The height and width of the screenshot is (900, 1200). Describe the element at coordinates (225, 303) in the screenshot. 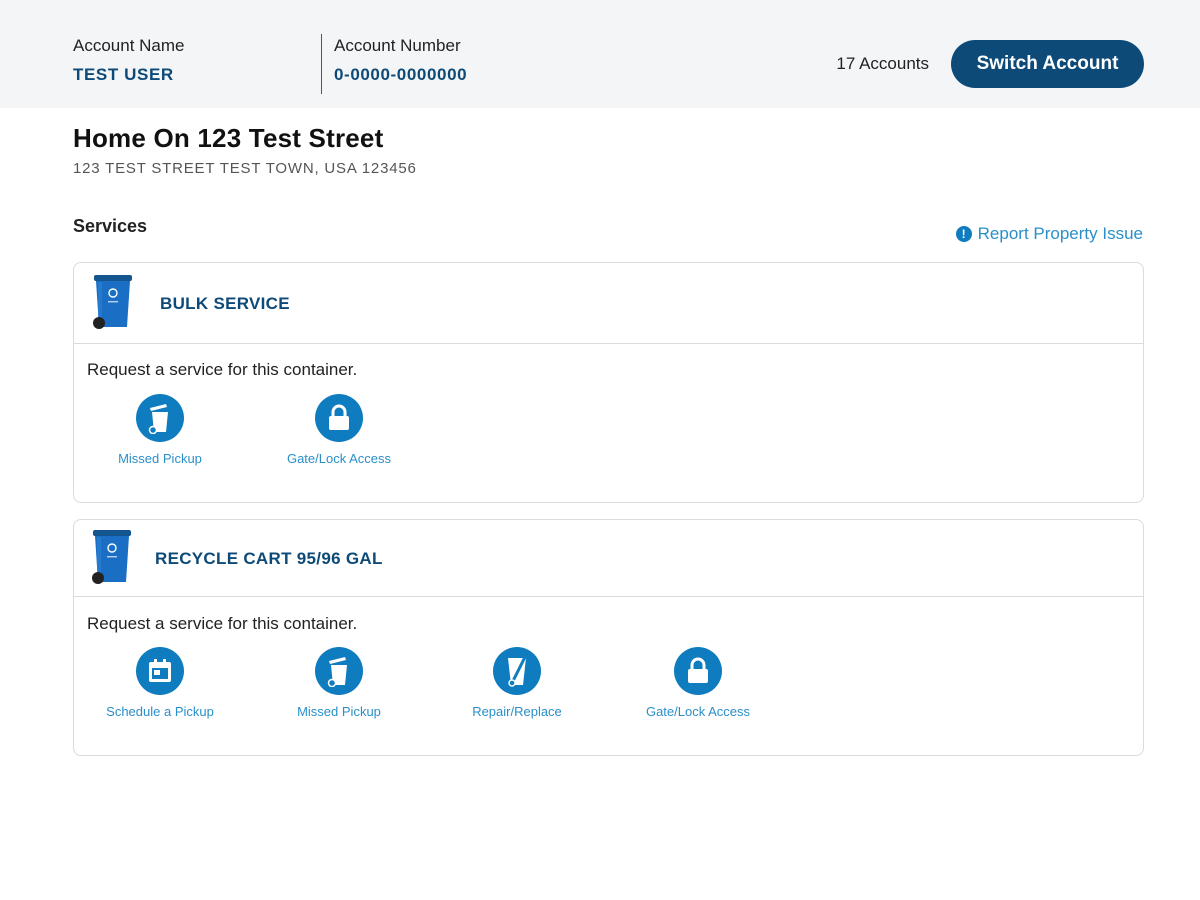

I see `service-card-title: BULK SERVICE` at that location.